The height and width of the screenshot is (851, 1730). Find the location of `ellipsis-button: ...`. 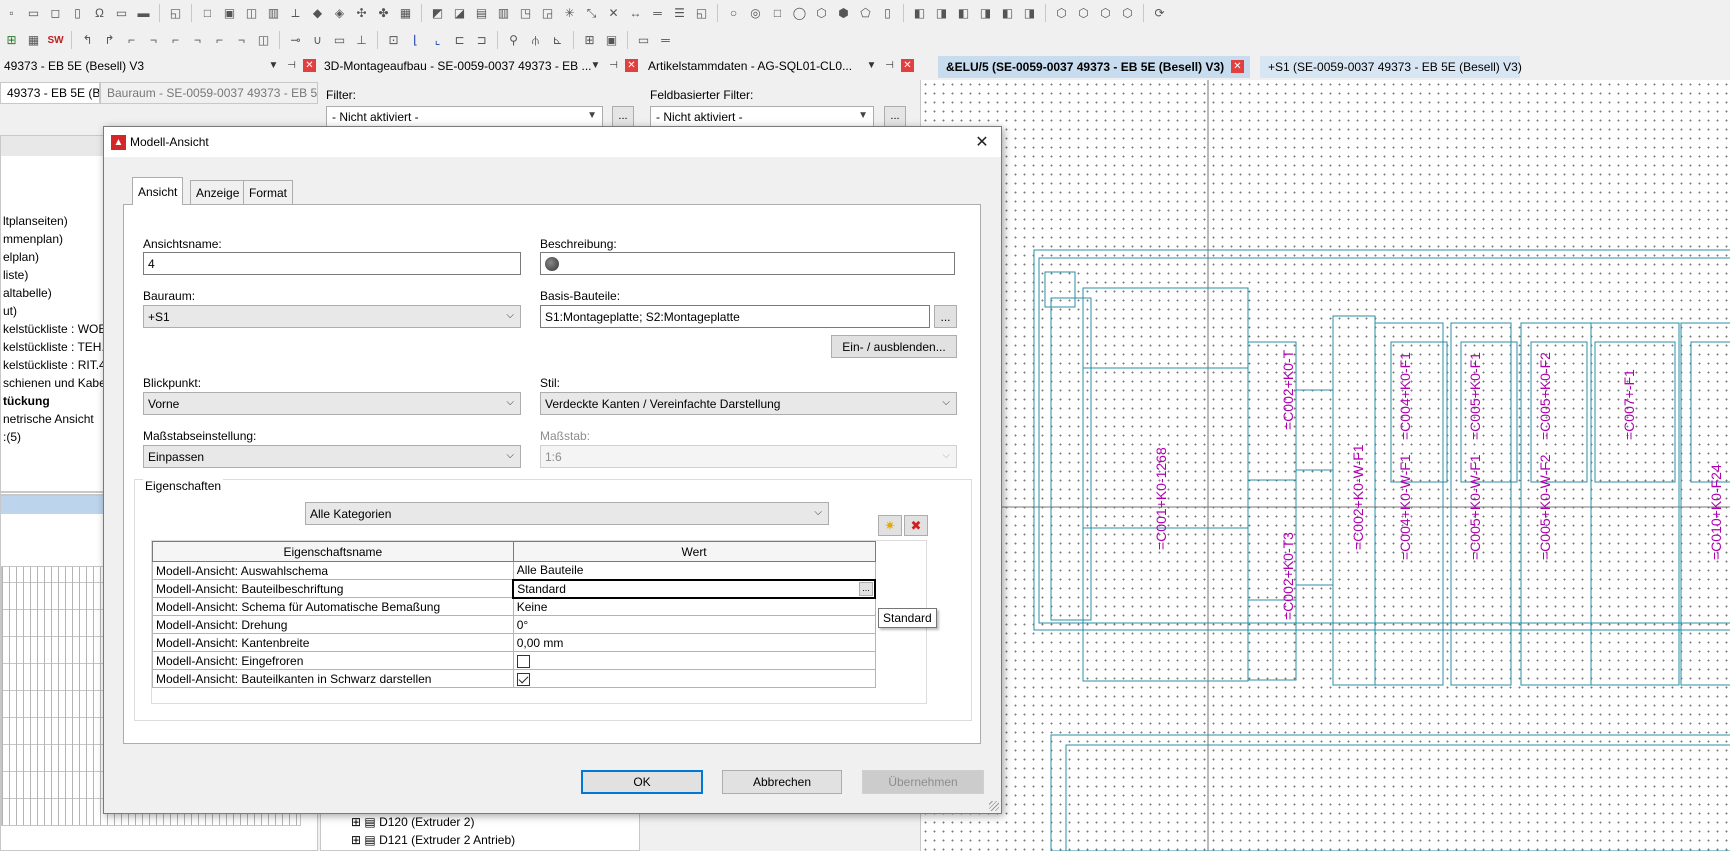

ellipsis-button: ... is located at coordinates (866, 588).